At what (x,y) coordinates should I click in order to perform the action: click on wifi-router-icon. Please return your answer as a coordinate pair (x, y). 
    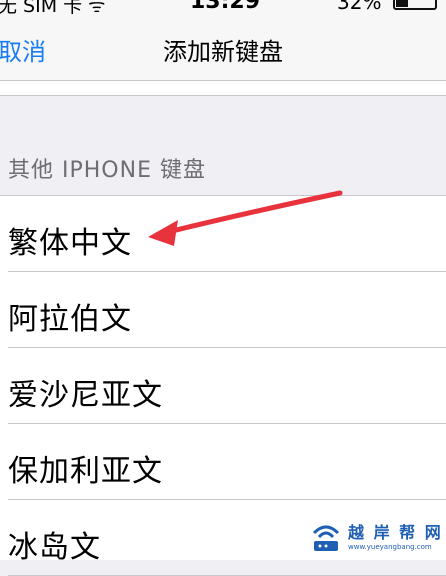
    Looking at the image, I should click on (326, 538).